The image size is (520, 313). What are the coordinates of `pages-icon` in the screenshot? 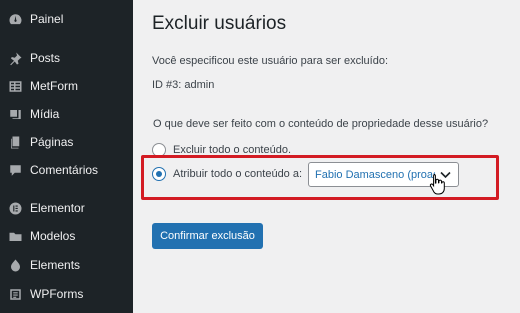 It's located at (15, 142).